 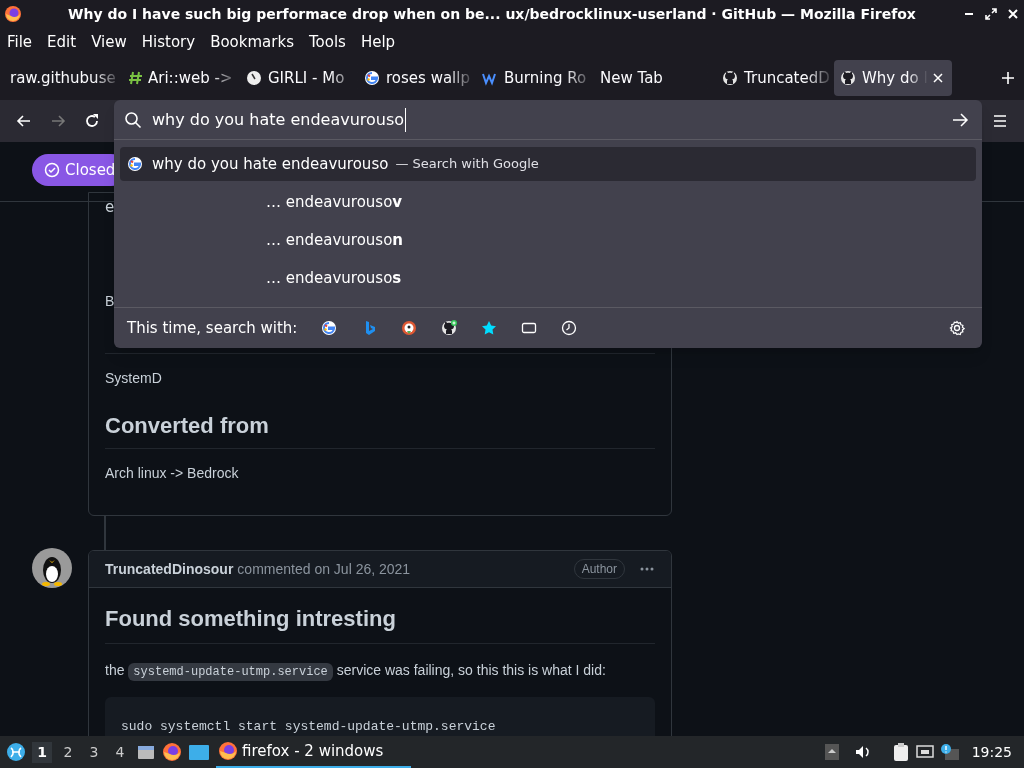 What do you see at coordinates (449, 328) in the screenshot?
I see `github-add-icon` at bounding box center [449, 328].